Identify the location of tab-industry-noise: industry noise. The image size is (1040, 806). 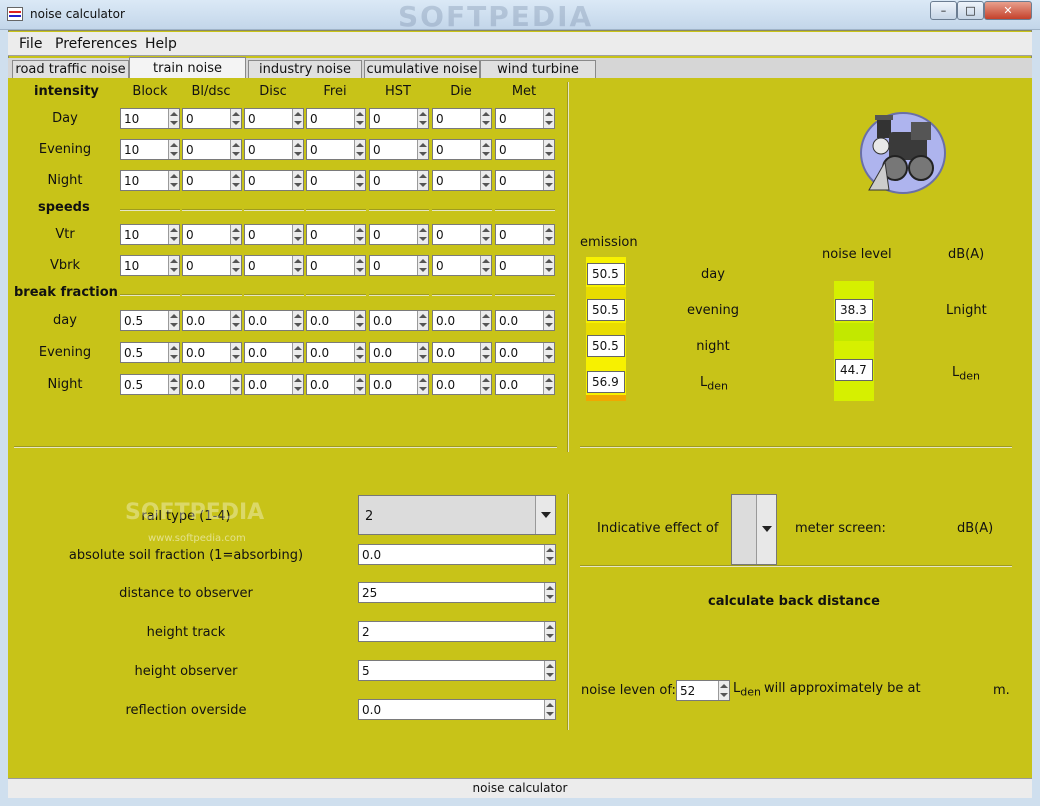
(305, 69).